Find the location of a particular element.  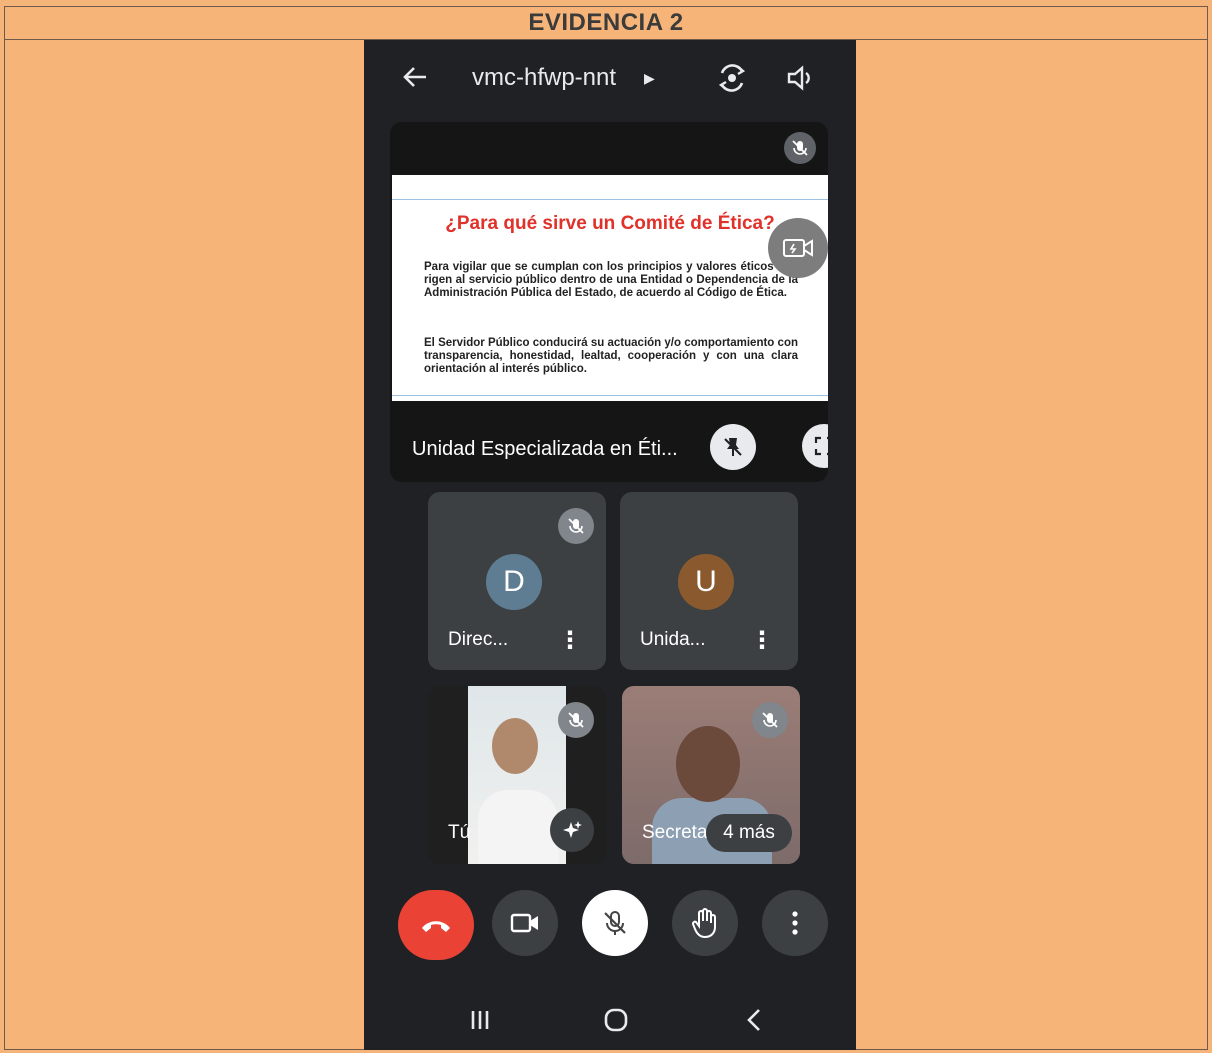

call-controls is located at coordinates (610, 930).